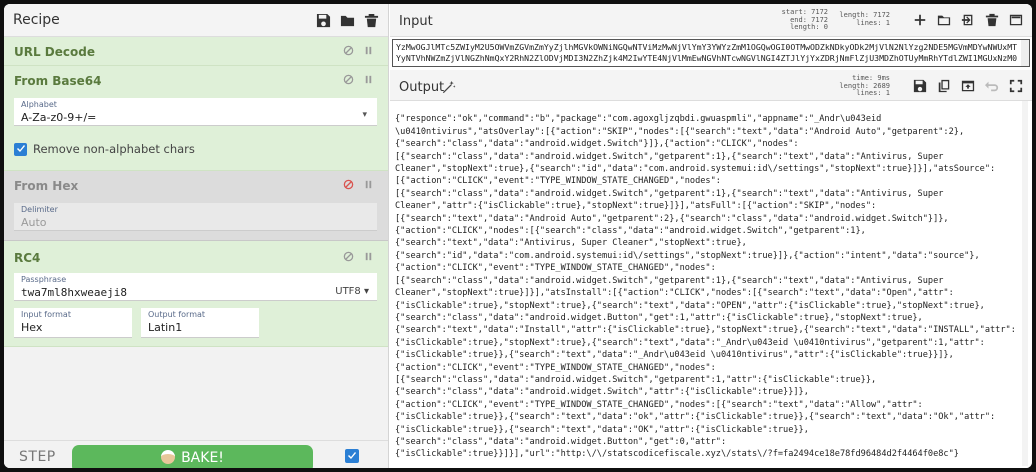 This screenshot has width=1036, height=472. What do you see at coordinates (54, 52) in the screenshot?
I see `op-title: URL Decode` at bounding box center [54, 52].